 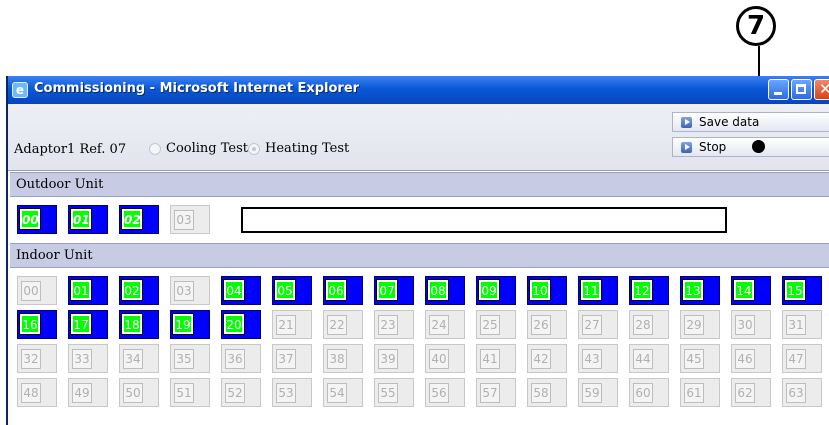 I want to click on unit-number: 13, so click(x=693, y=290).